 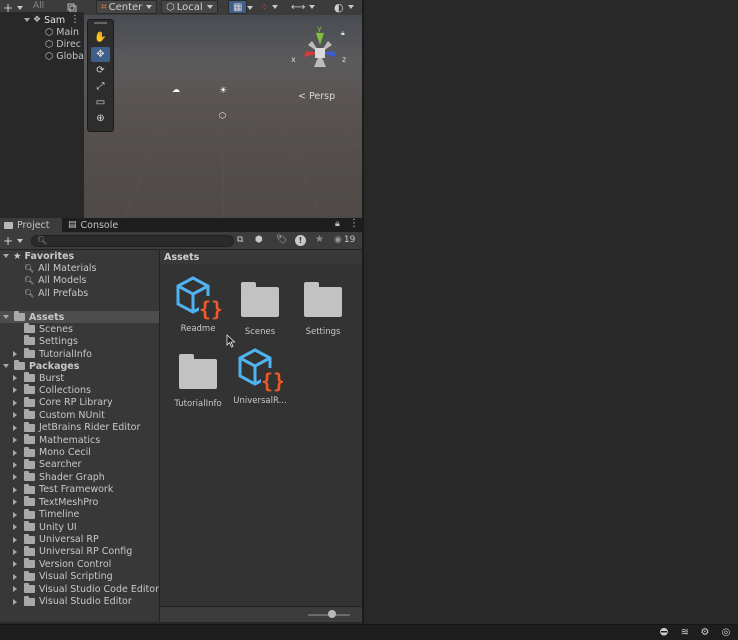 I want to click on scene-view: ☁ ☀ ⬡ ✋ ✥ ⟳ ⤢ ▭ ⊕ y x z 🔒︎ < Persp, so click(x=223, y=116).